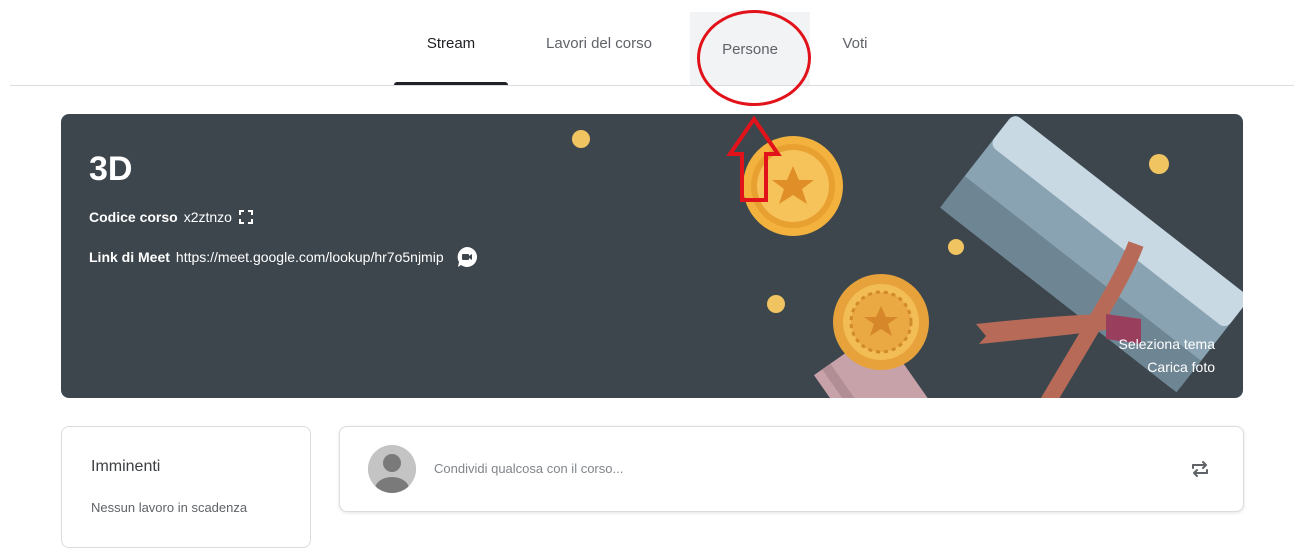  What do you see at coordinates (207, 217) in the screenshot?
I see `course-code-value: x2ztnzo` at bounding box center [207, 217].